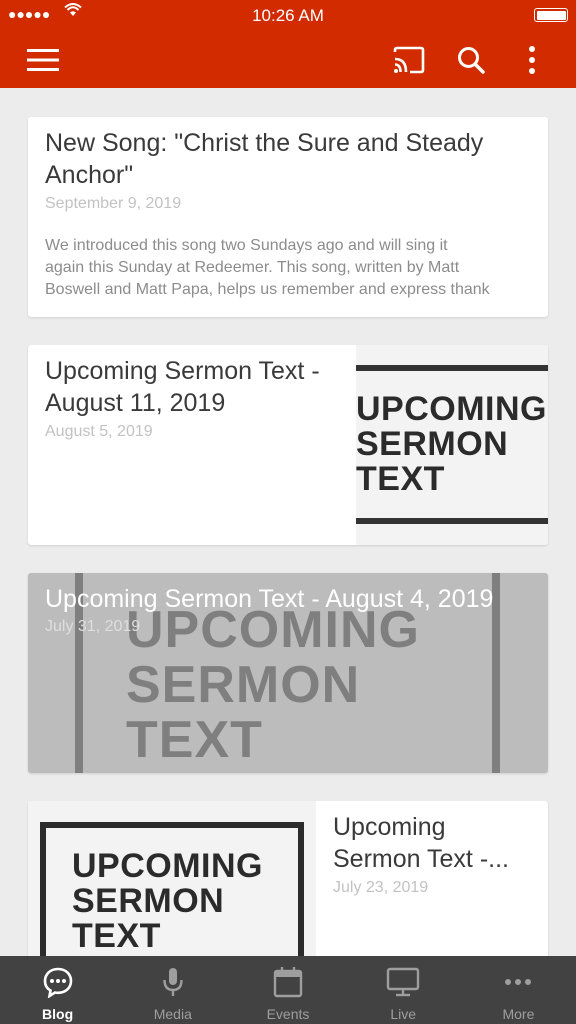 This screenshot has width=576, height=1024. I want to click on post-title: Upcoming Sermon Text - August 11, 2019, so click(182, 387).